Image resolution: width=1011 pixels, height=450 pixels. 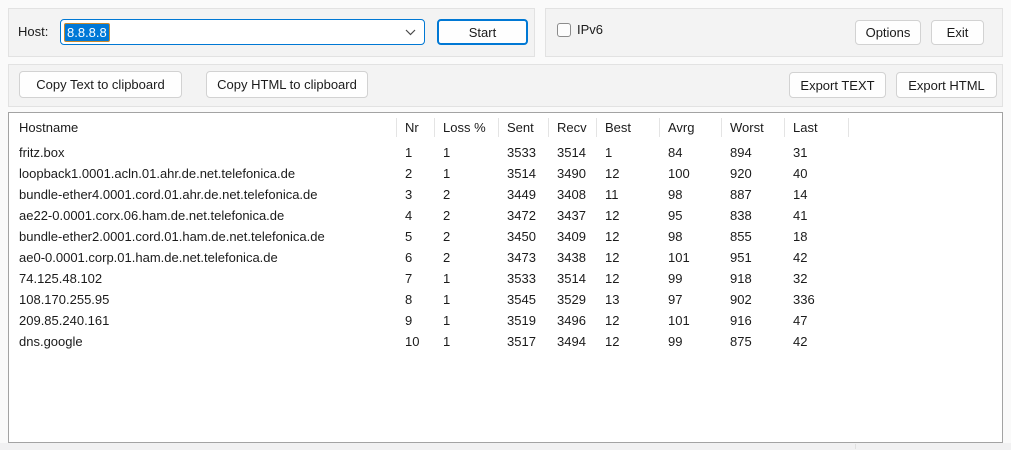 I want to click on export-text-button: Export TEXT, so click(x=837, y=85).